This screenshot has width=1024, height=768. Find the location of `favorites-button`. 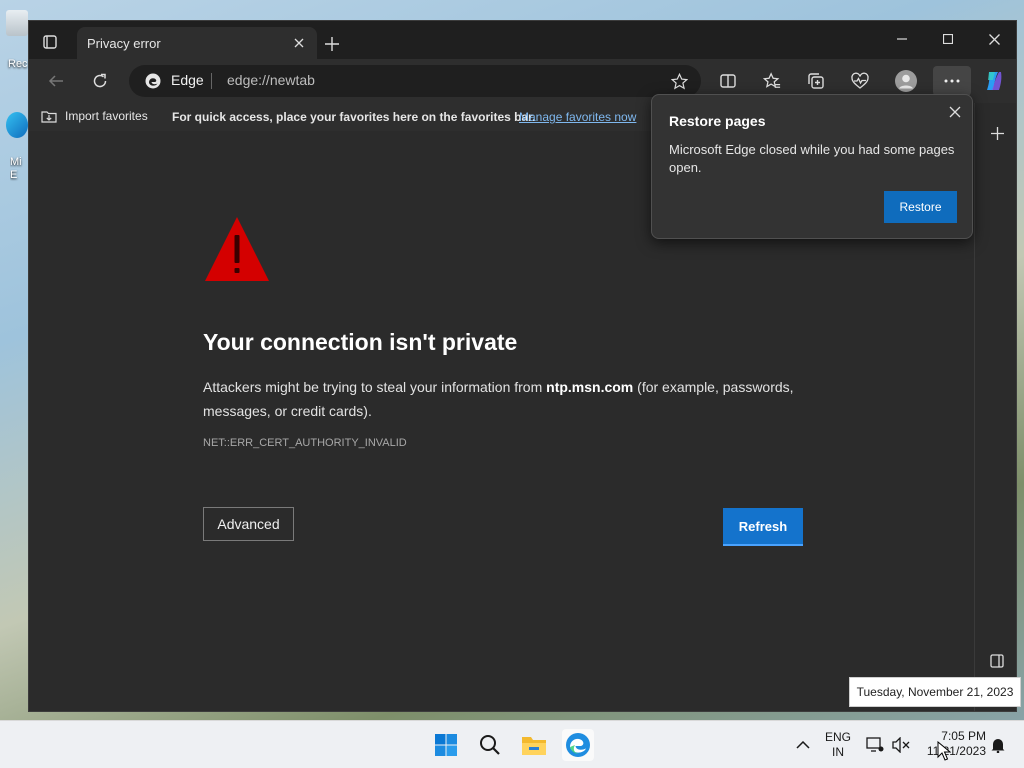

favorites-button is located at coordinates (772, 81).